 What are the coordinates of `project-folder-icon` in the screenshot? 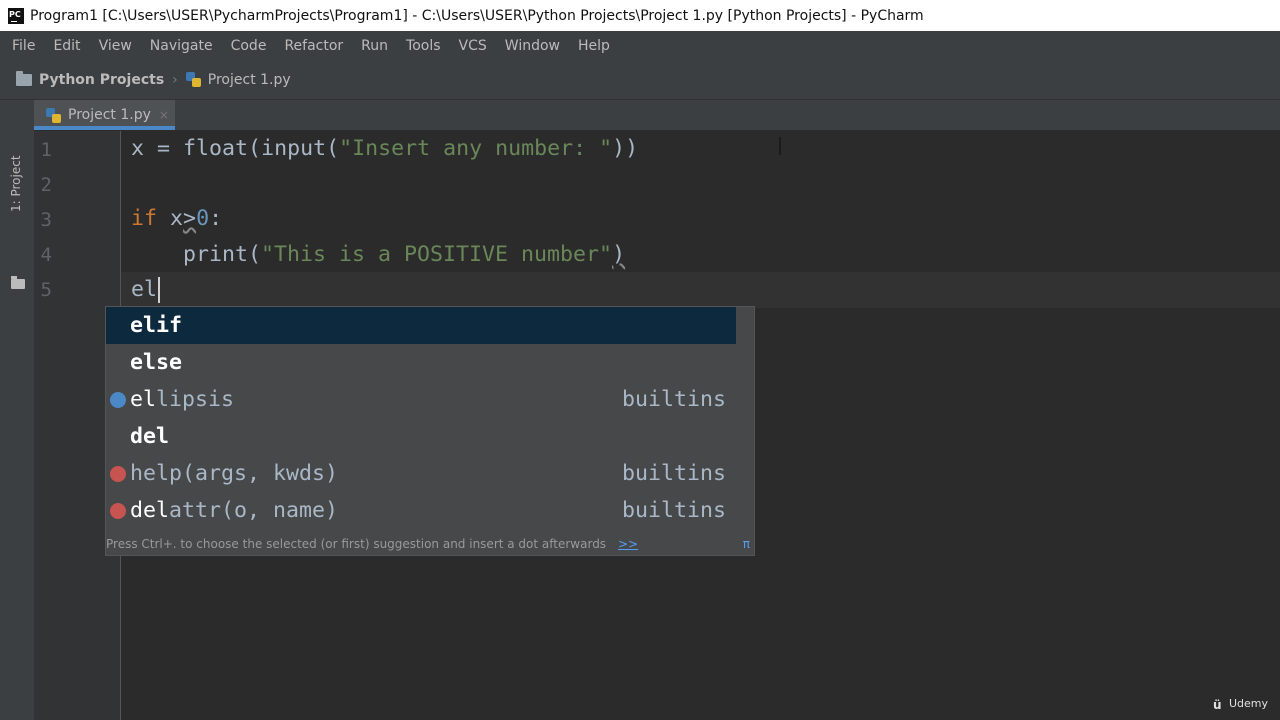 It's located at (18, 282).